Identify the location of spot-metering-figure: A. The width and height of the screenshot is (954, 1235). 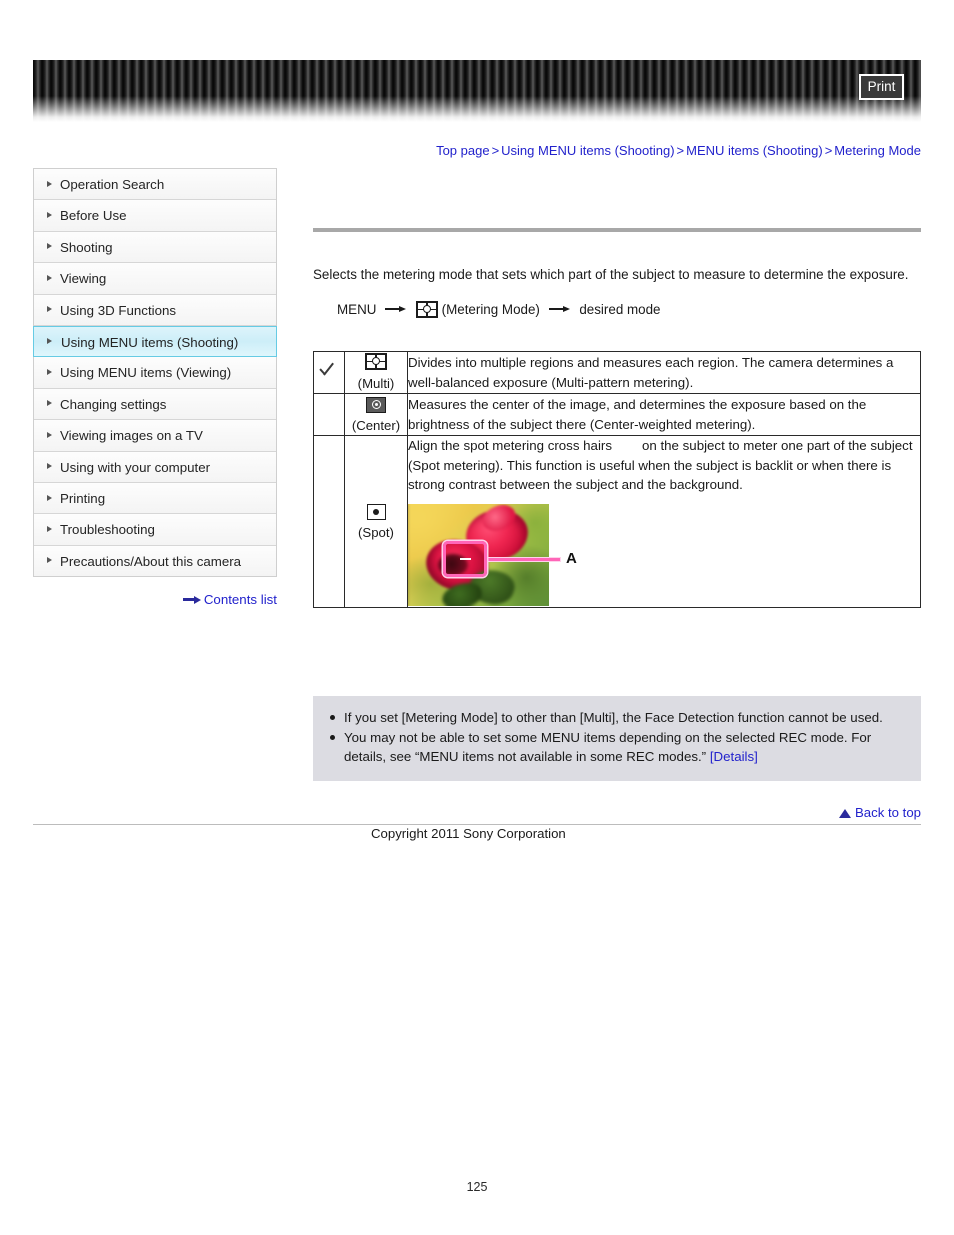
(664, 555).